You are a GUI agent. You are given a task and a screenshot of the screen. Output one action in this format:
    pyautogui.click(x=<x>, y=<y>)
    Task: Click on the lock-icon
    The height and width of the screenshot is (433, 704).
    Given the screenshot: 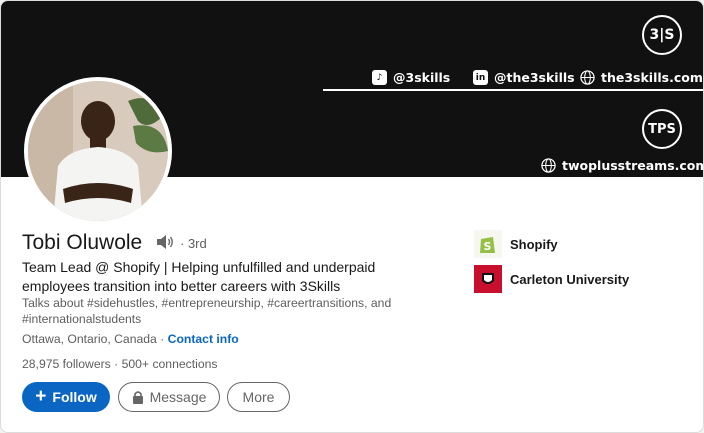 What is the action you would take?
    pyautogui.click(x=137, y=397)
    